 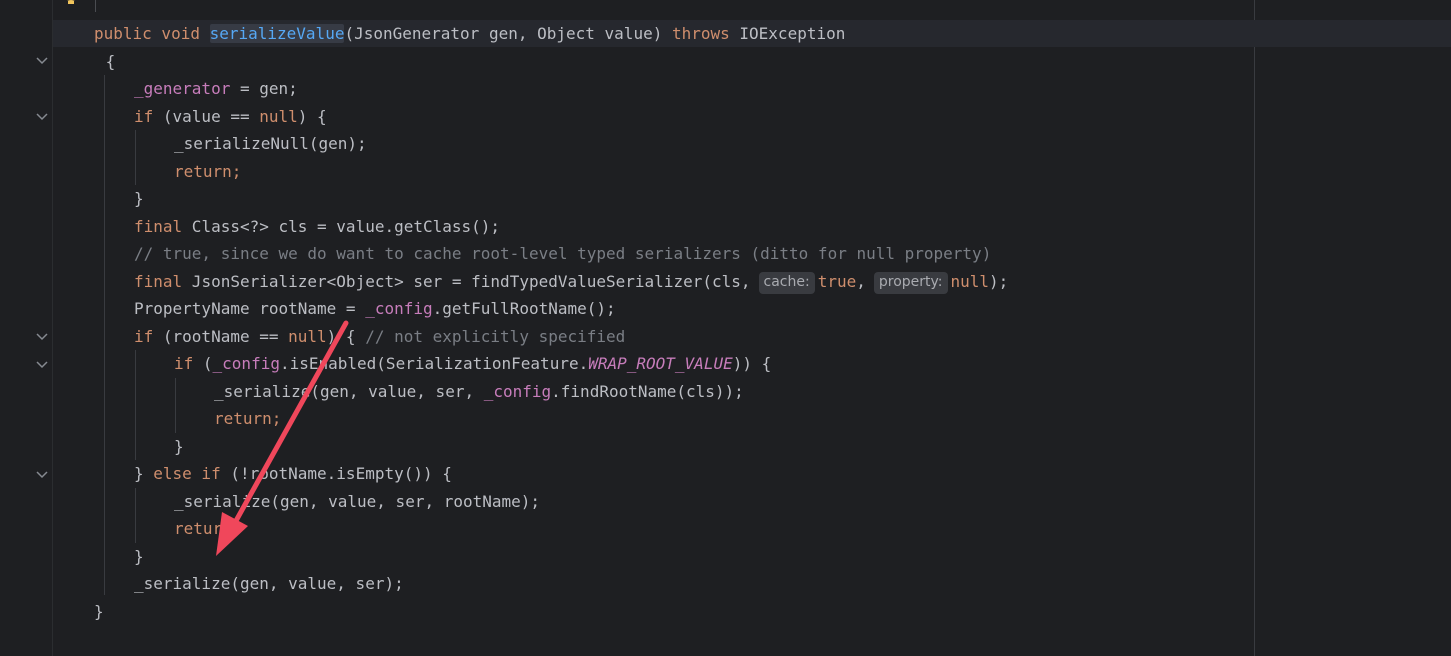 I want to click on exception-type: IOException, so click(x=787, y=33).